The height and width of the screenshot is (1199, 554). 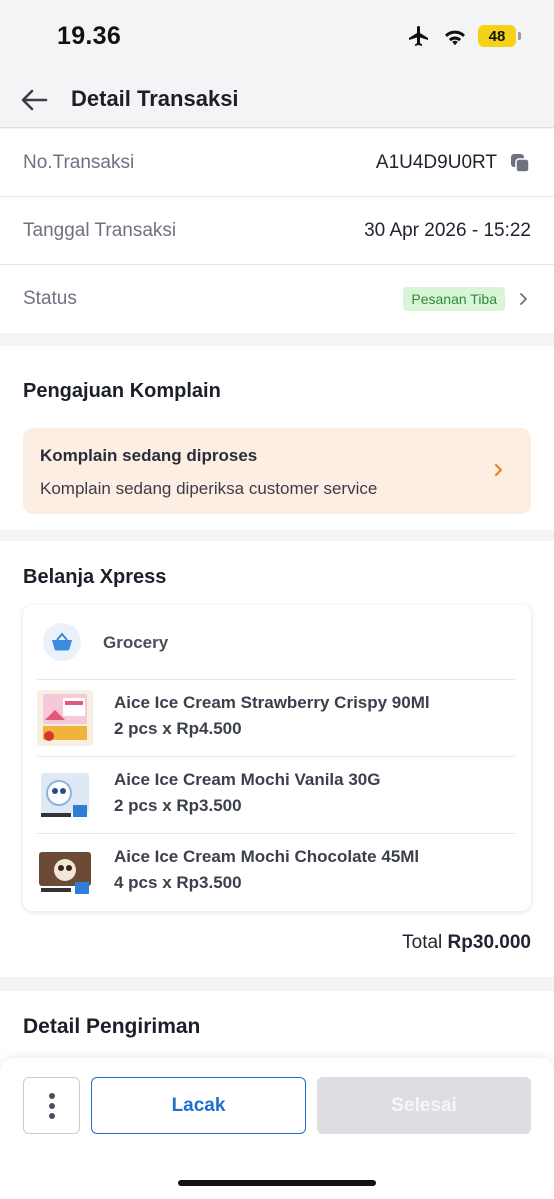 I want to click on back-arrow-icon, so click(x=34, y=100).